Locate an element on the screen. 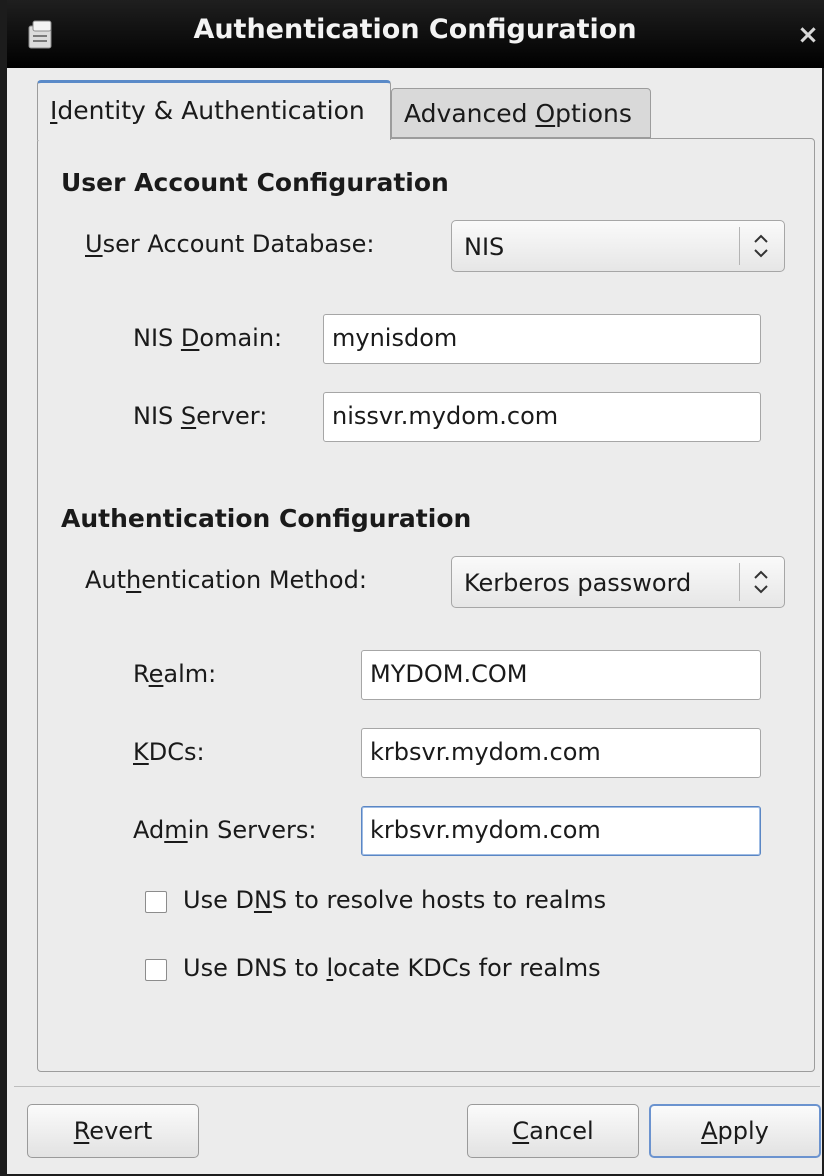 The image size is (824, 1176). dns-locate-kdcs-label: Use DNS to locate KDCs for realms is located at coordinates (392, 968).